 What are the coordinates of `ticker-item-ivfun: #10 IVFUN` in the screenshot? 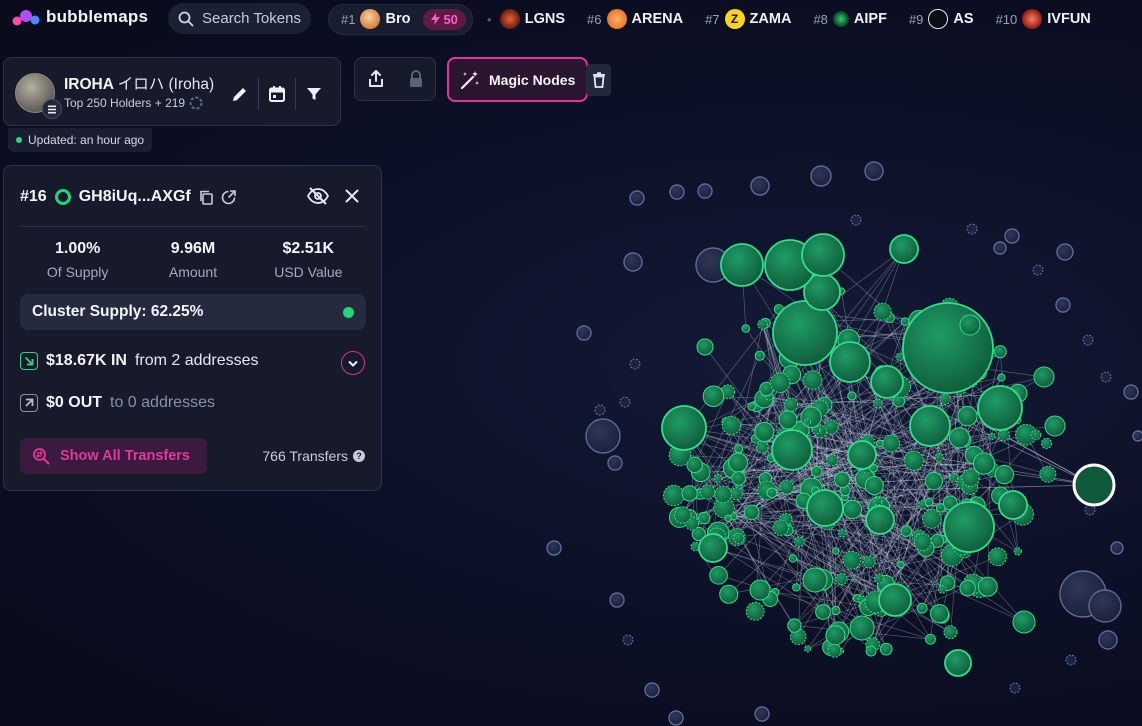 It's located at (1043, 19).